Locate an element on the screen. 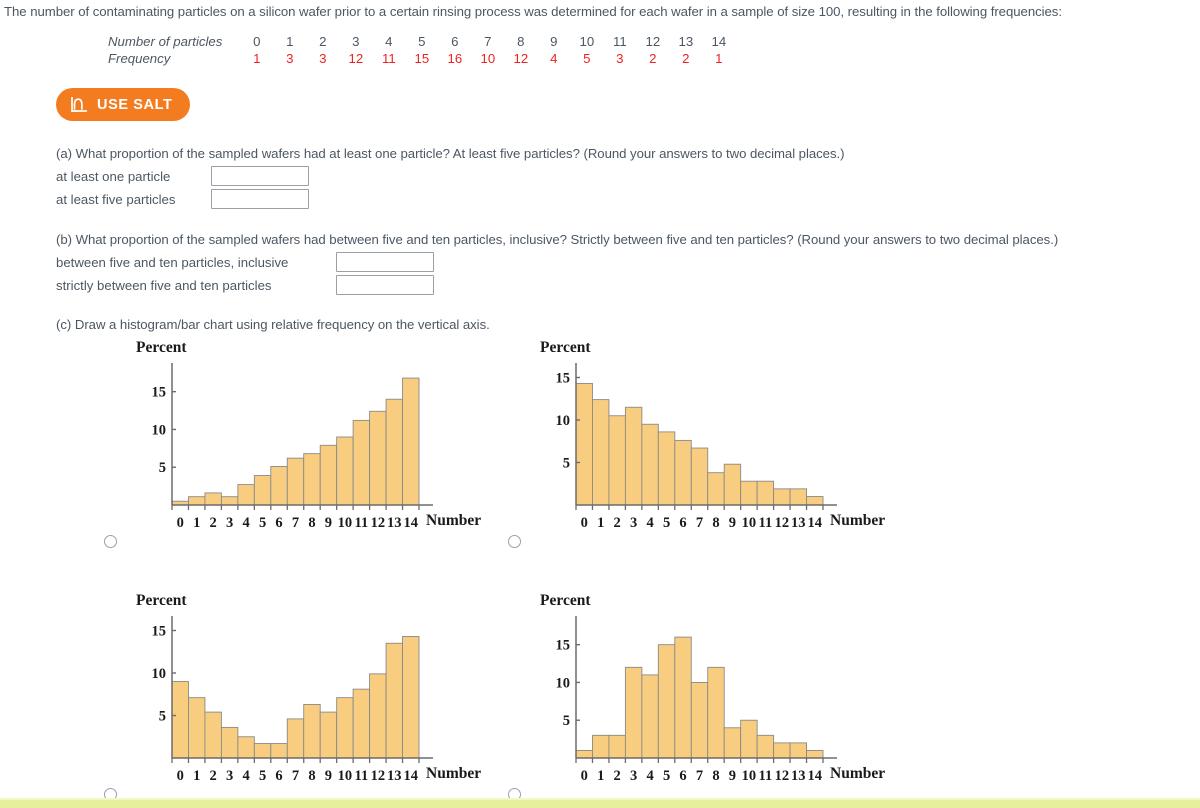 The height and width of the screenshot is (808, 1200). histogram-option-c: Percent Number 5 10 15 0 1 2 3 4 5 6 7 8 9 10 11 12 13 14 is located at coordinates (326, 697).